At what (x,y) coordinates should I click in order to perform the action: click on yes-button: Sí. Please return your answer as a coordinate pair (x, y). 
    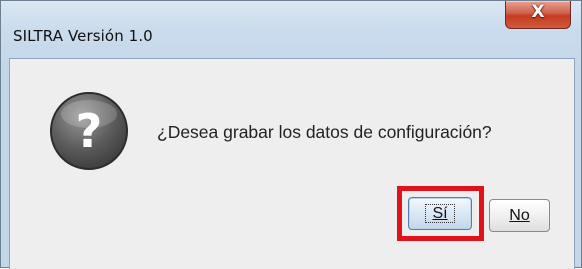
    Looking at the image, I should click on (440, 213).